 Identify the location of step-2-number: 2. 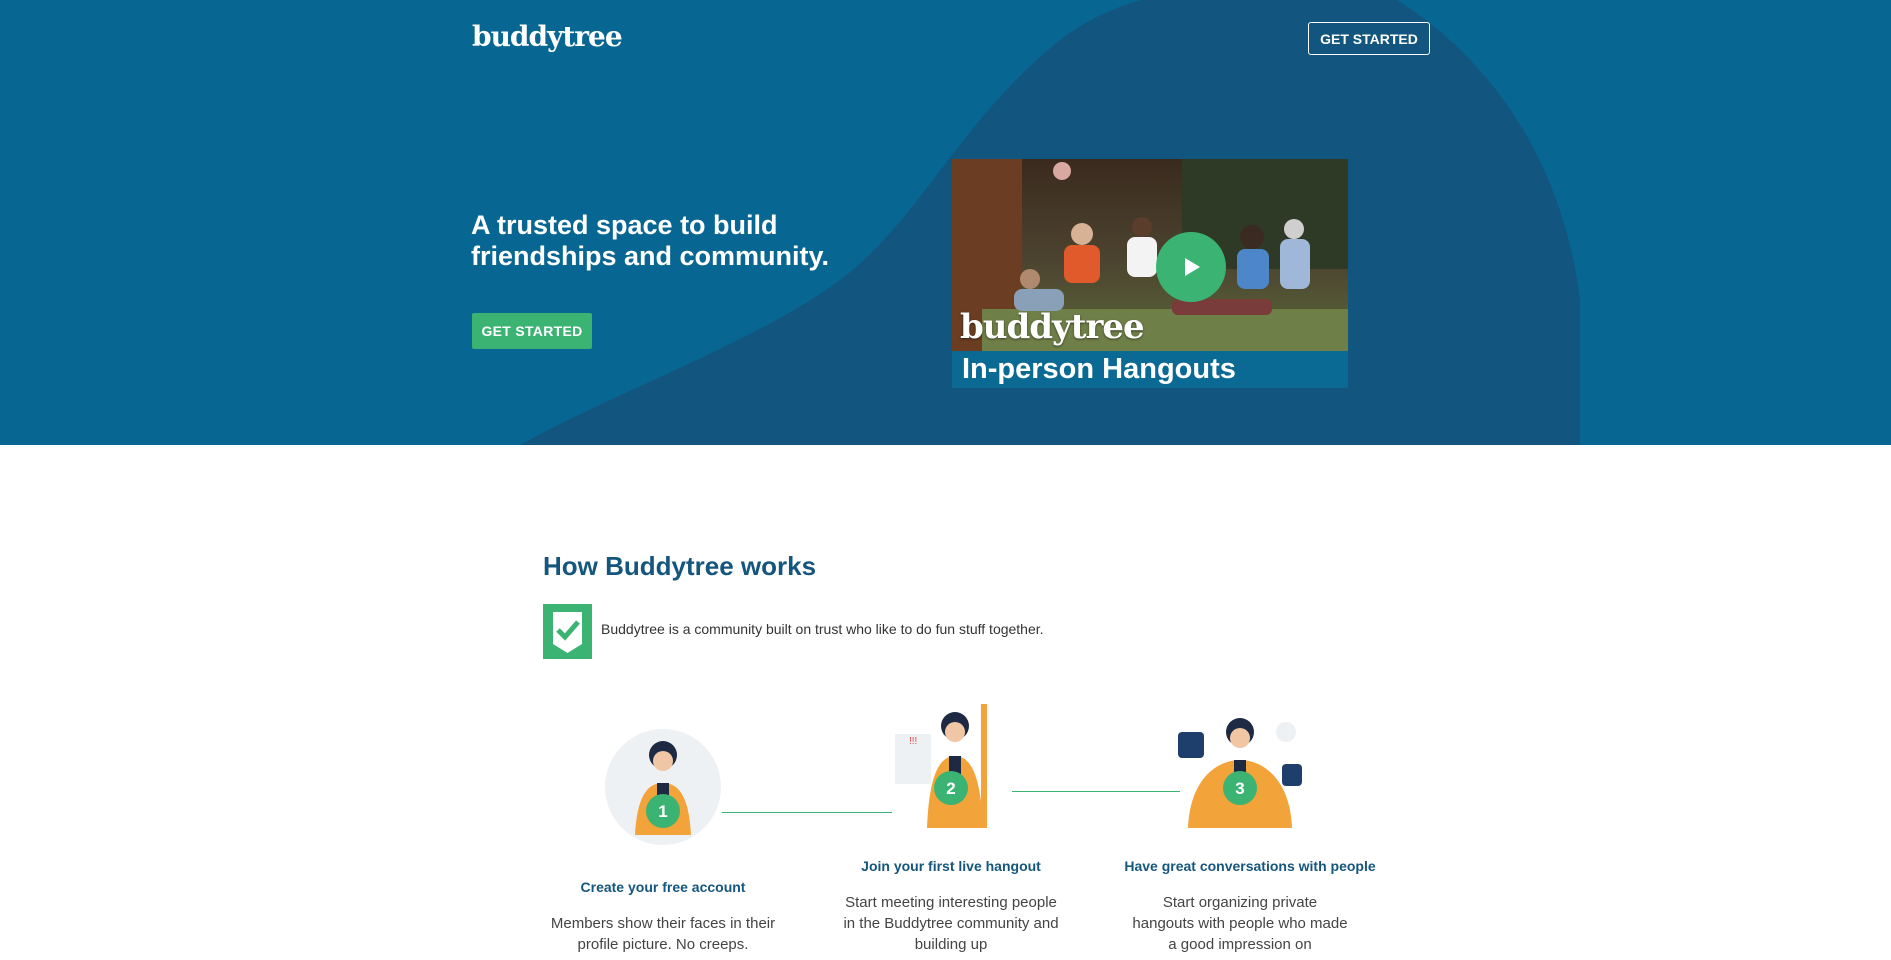
(950, 788).